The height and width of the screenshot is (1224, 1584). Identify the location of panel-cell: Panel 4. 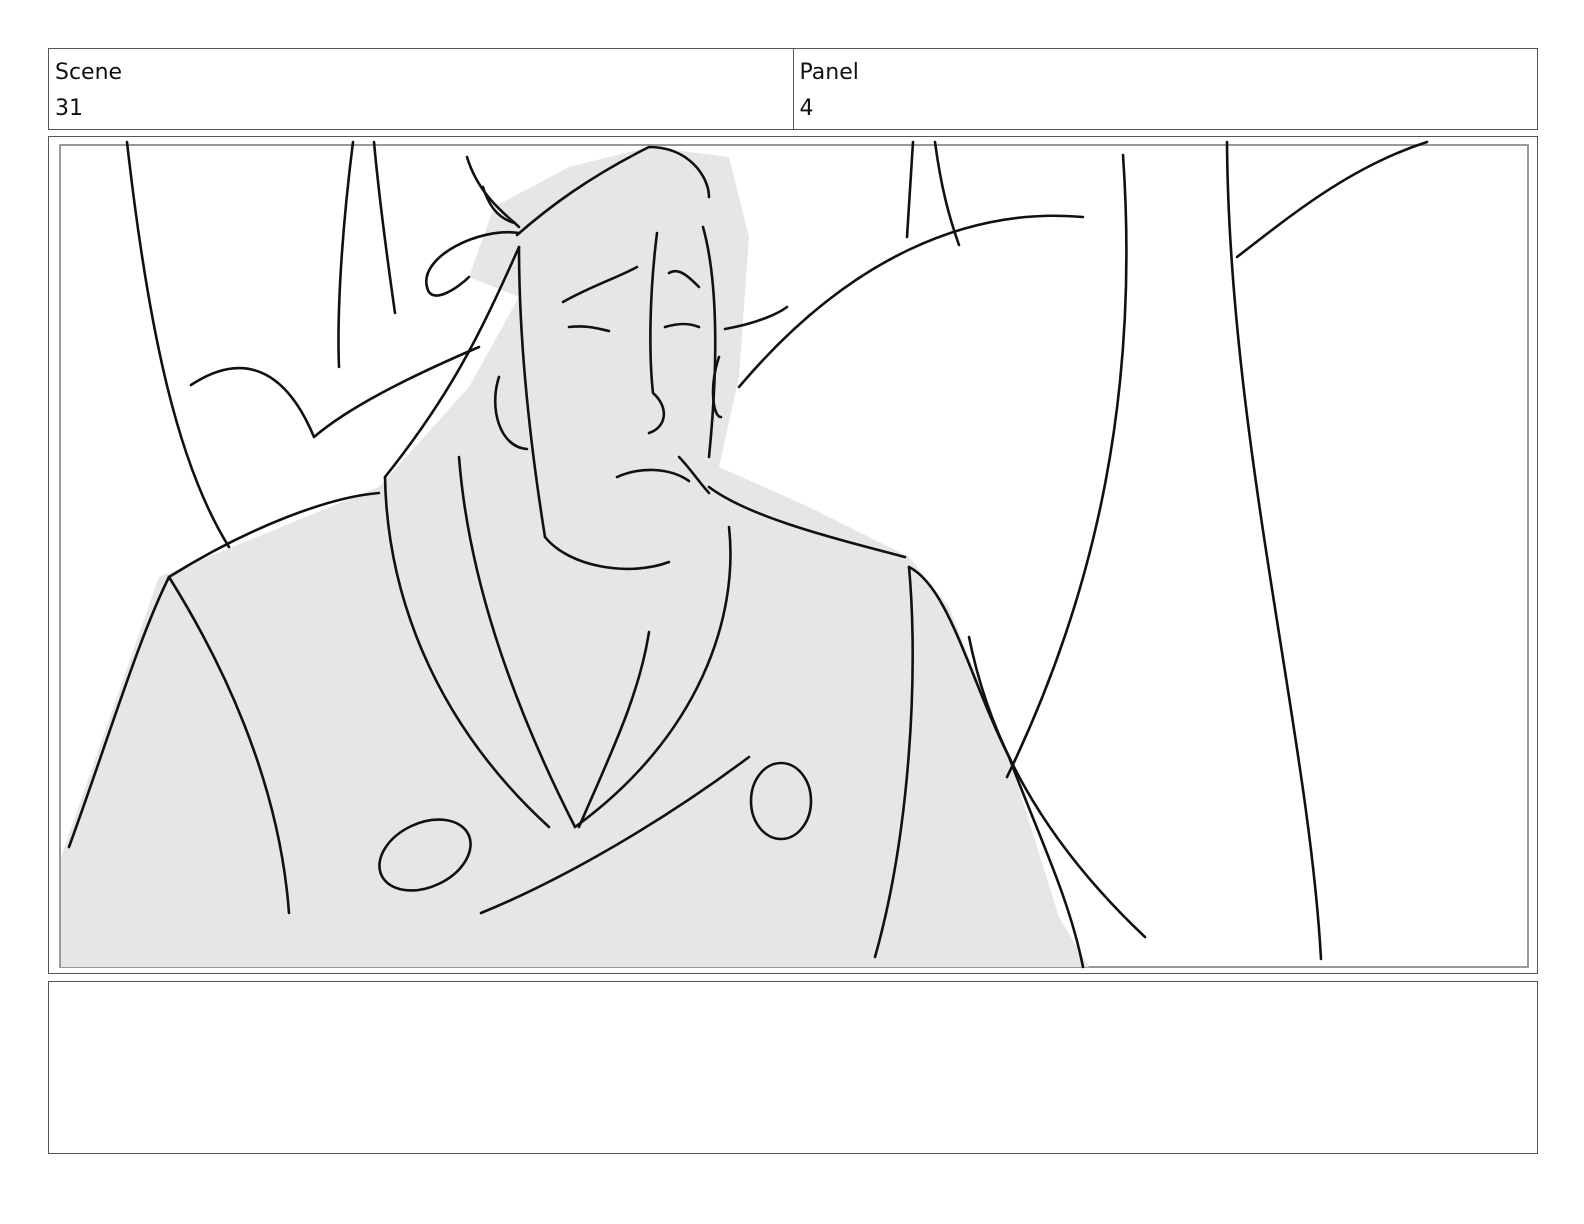
(1165, 89).